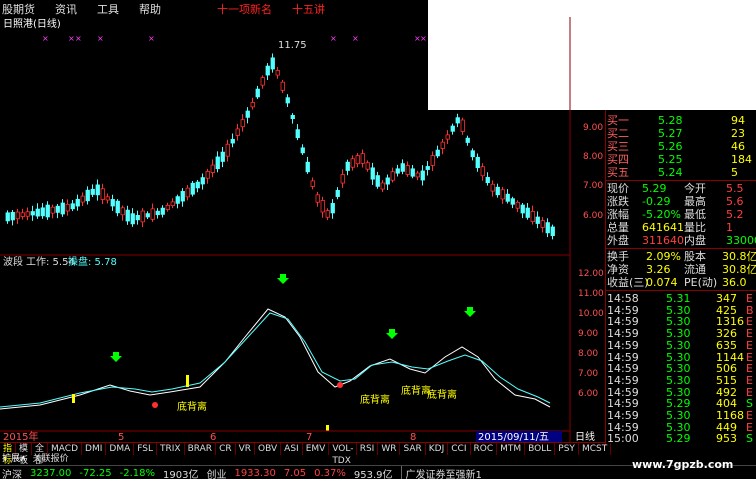 The height and width of the screenshot is (487, 756). Describe the element at coordinates (32, 23) in the screenshot. I see `chart-title: 日照港(日线)` at that location.